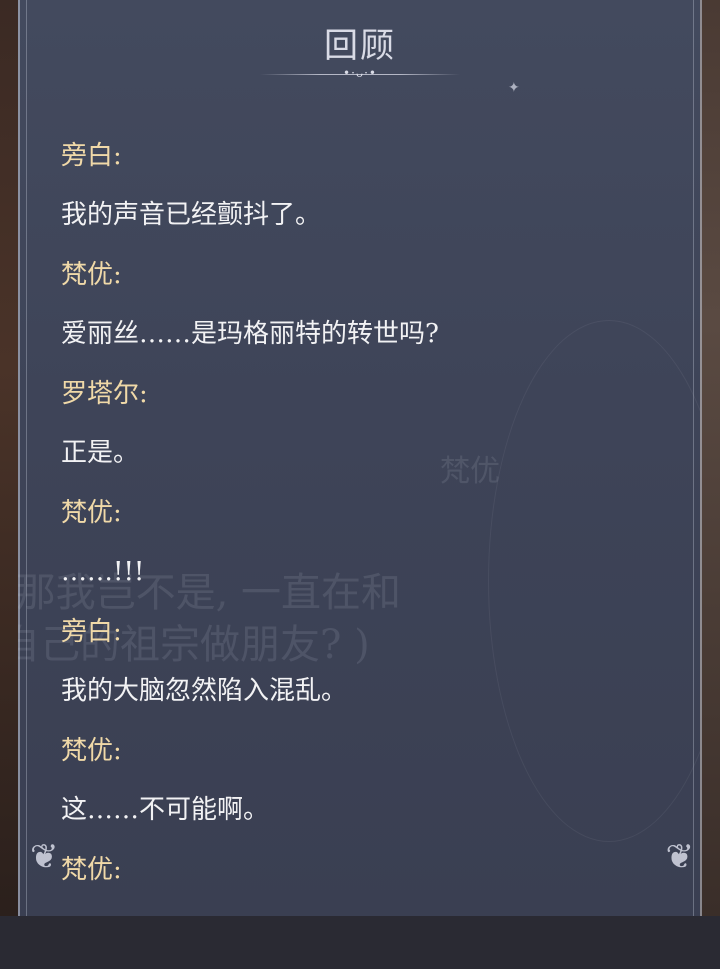 The image size is (720, 969). I want to click on dialogue-text: ……!!!, so click(103, 572).